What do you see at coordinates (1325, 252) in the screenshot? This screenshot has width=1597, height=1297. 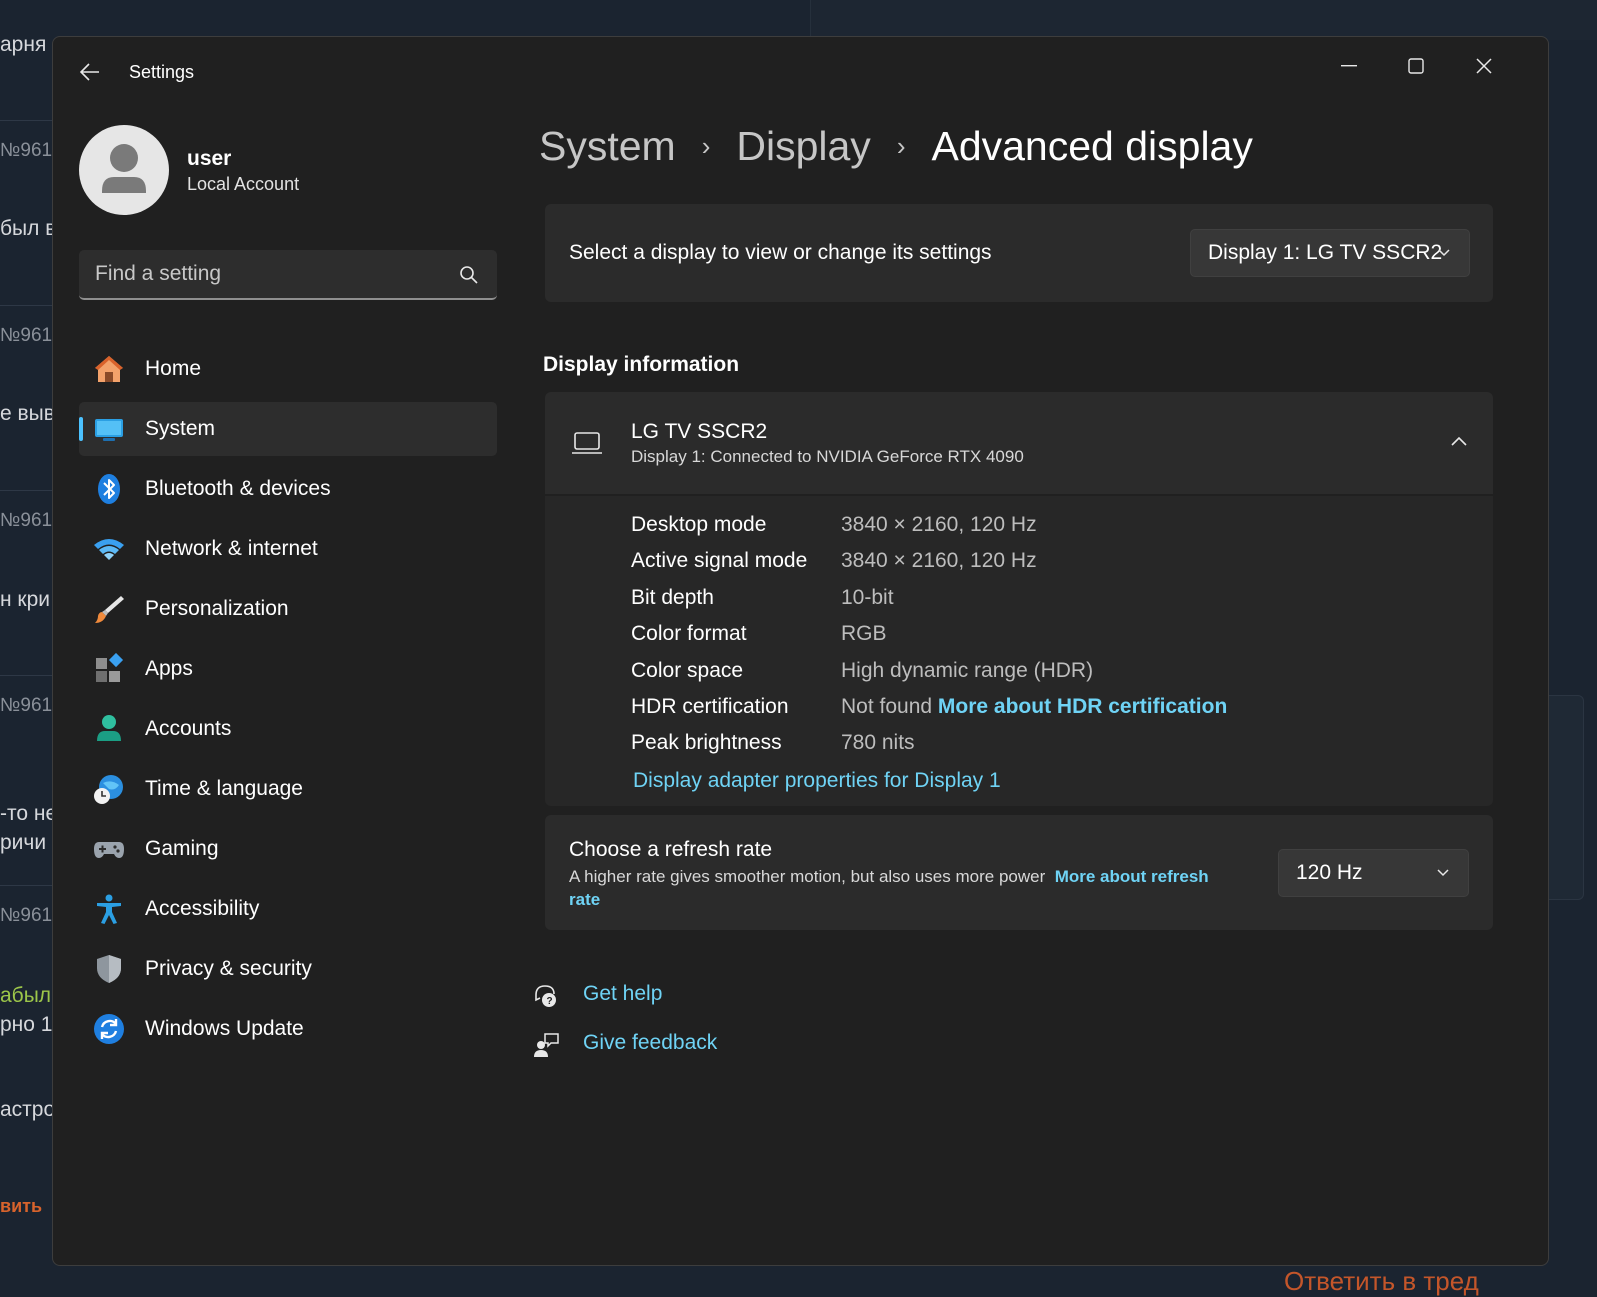 I see `display-select-value: Display 1: LG TV SSCR2` at bounding box center [1325, 252].